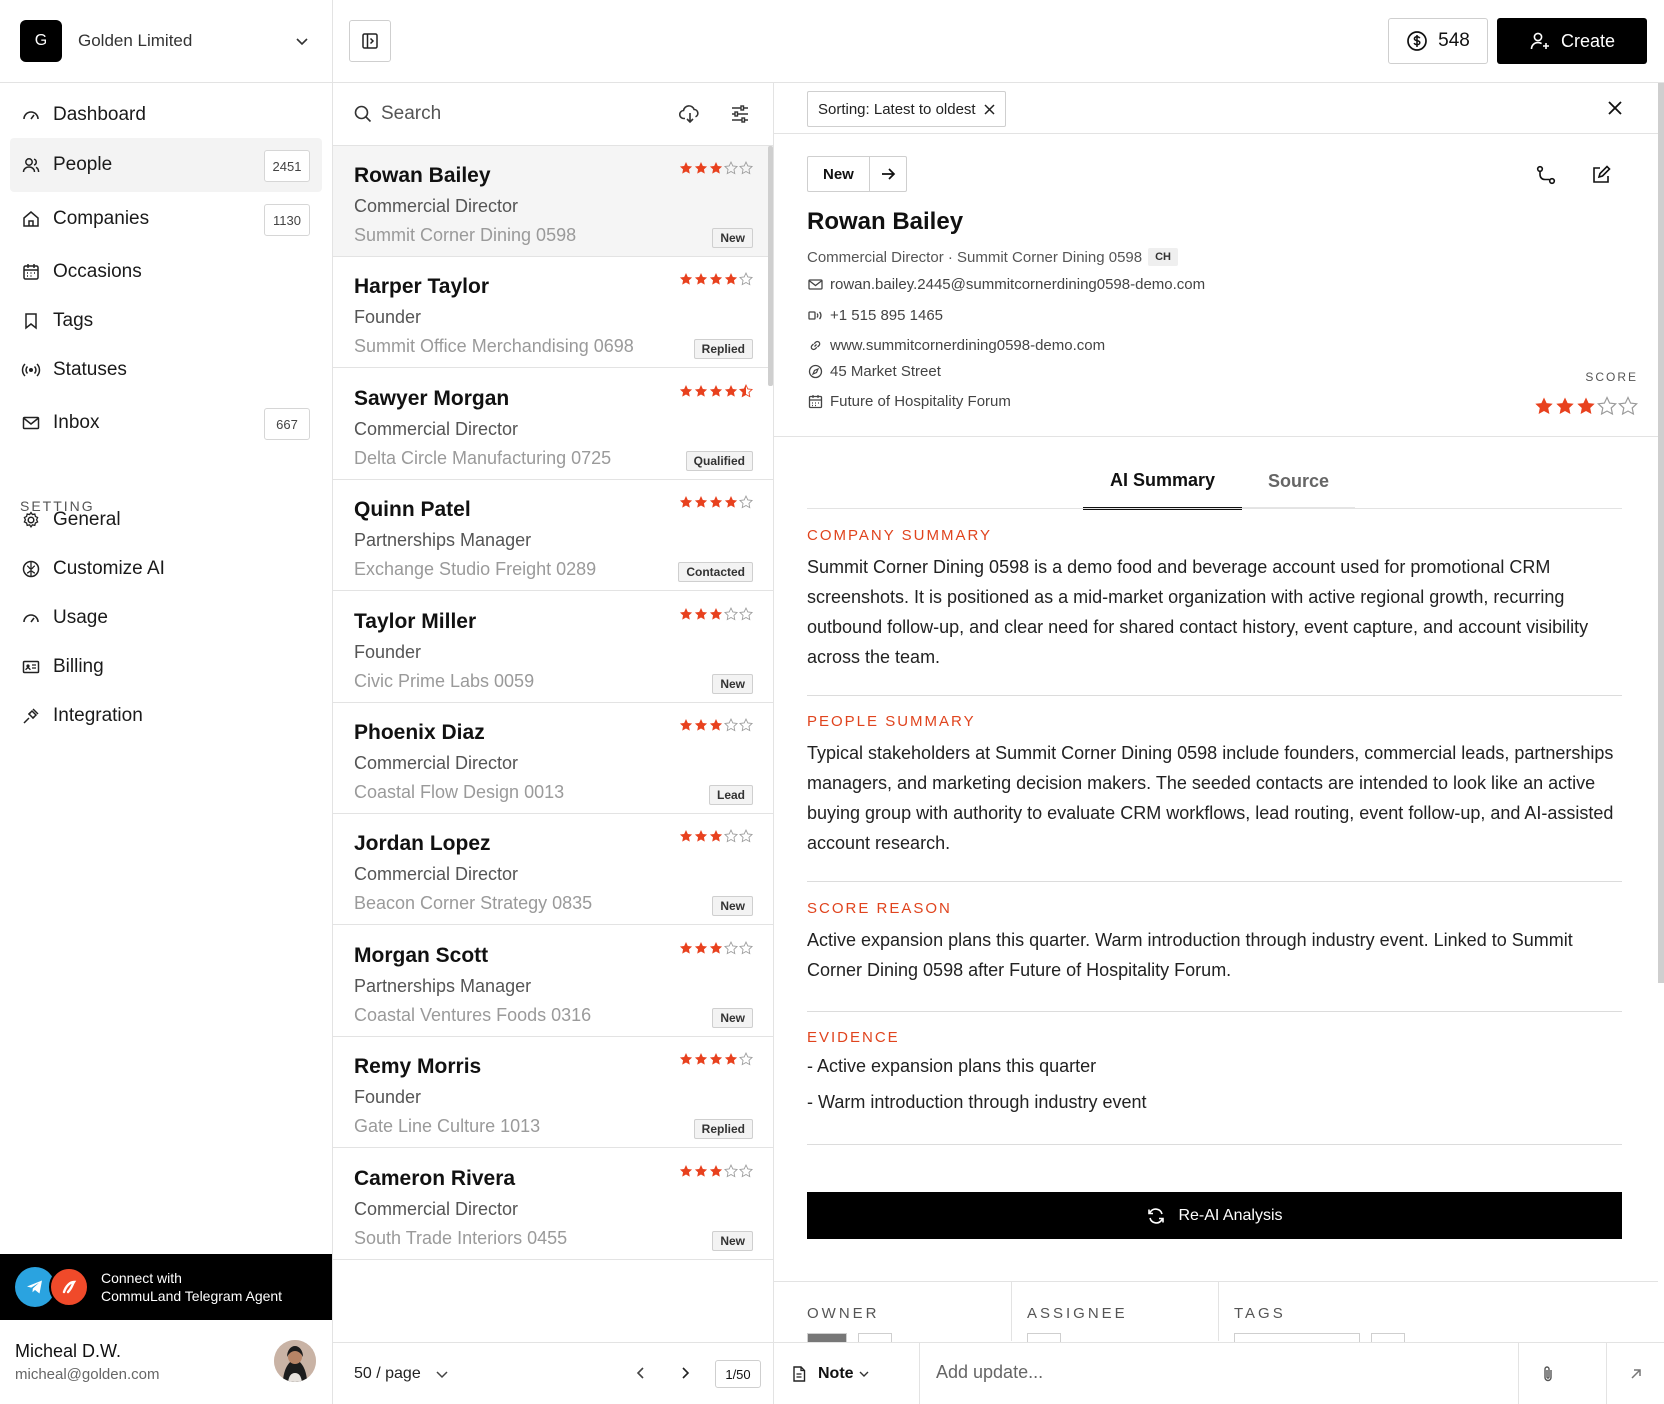  I want to click on address-row: 45 Market Street, so click(874, 371).